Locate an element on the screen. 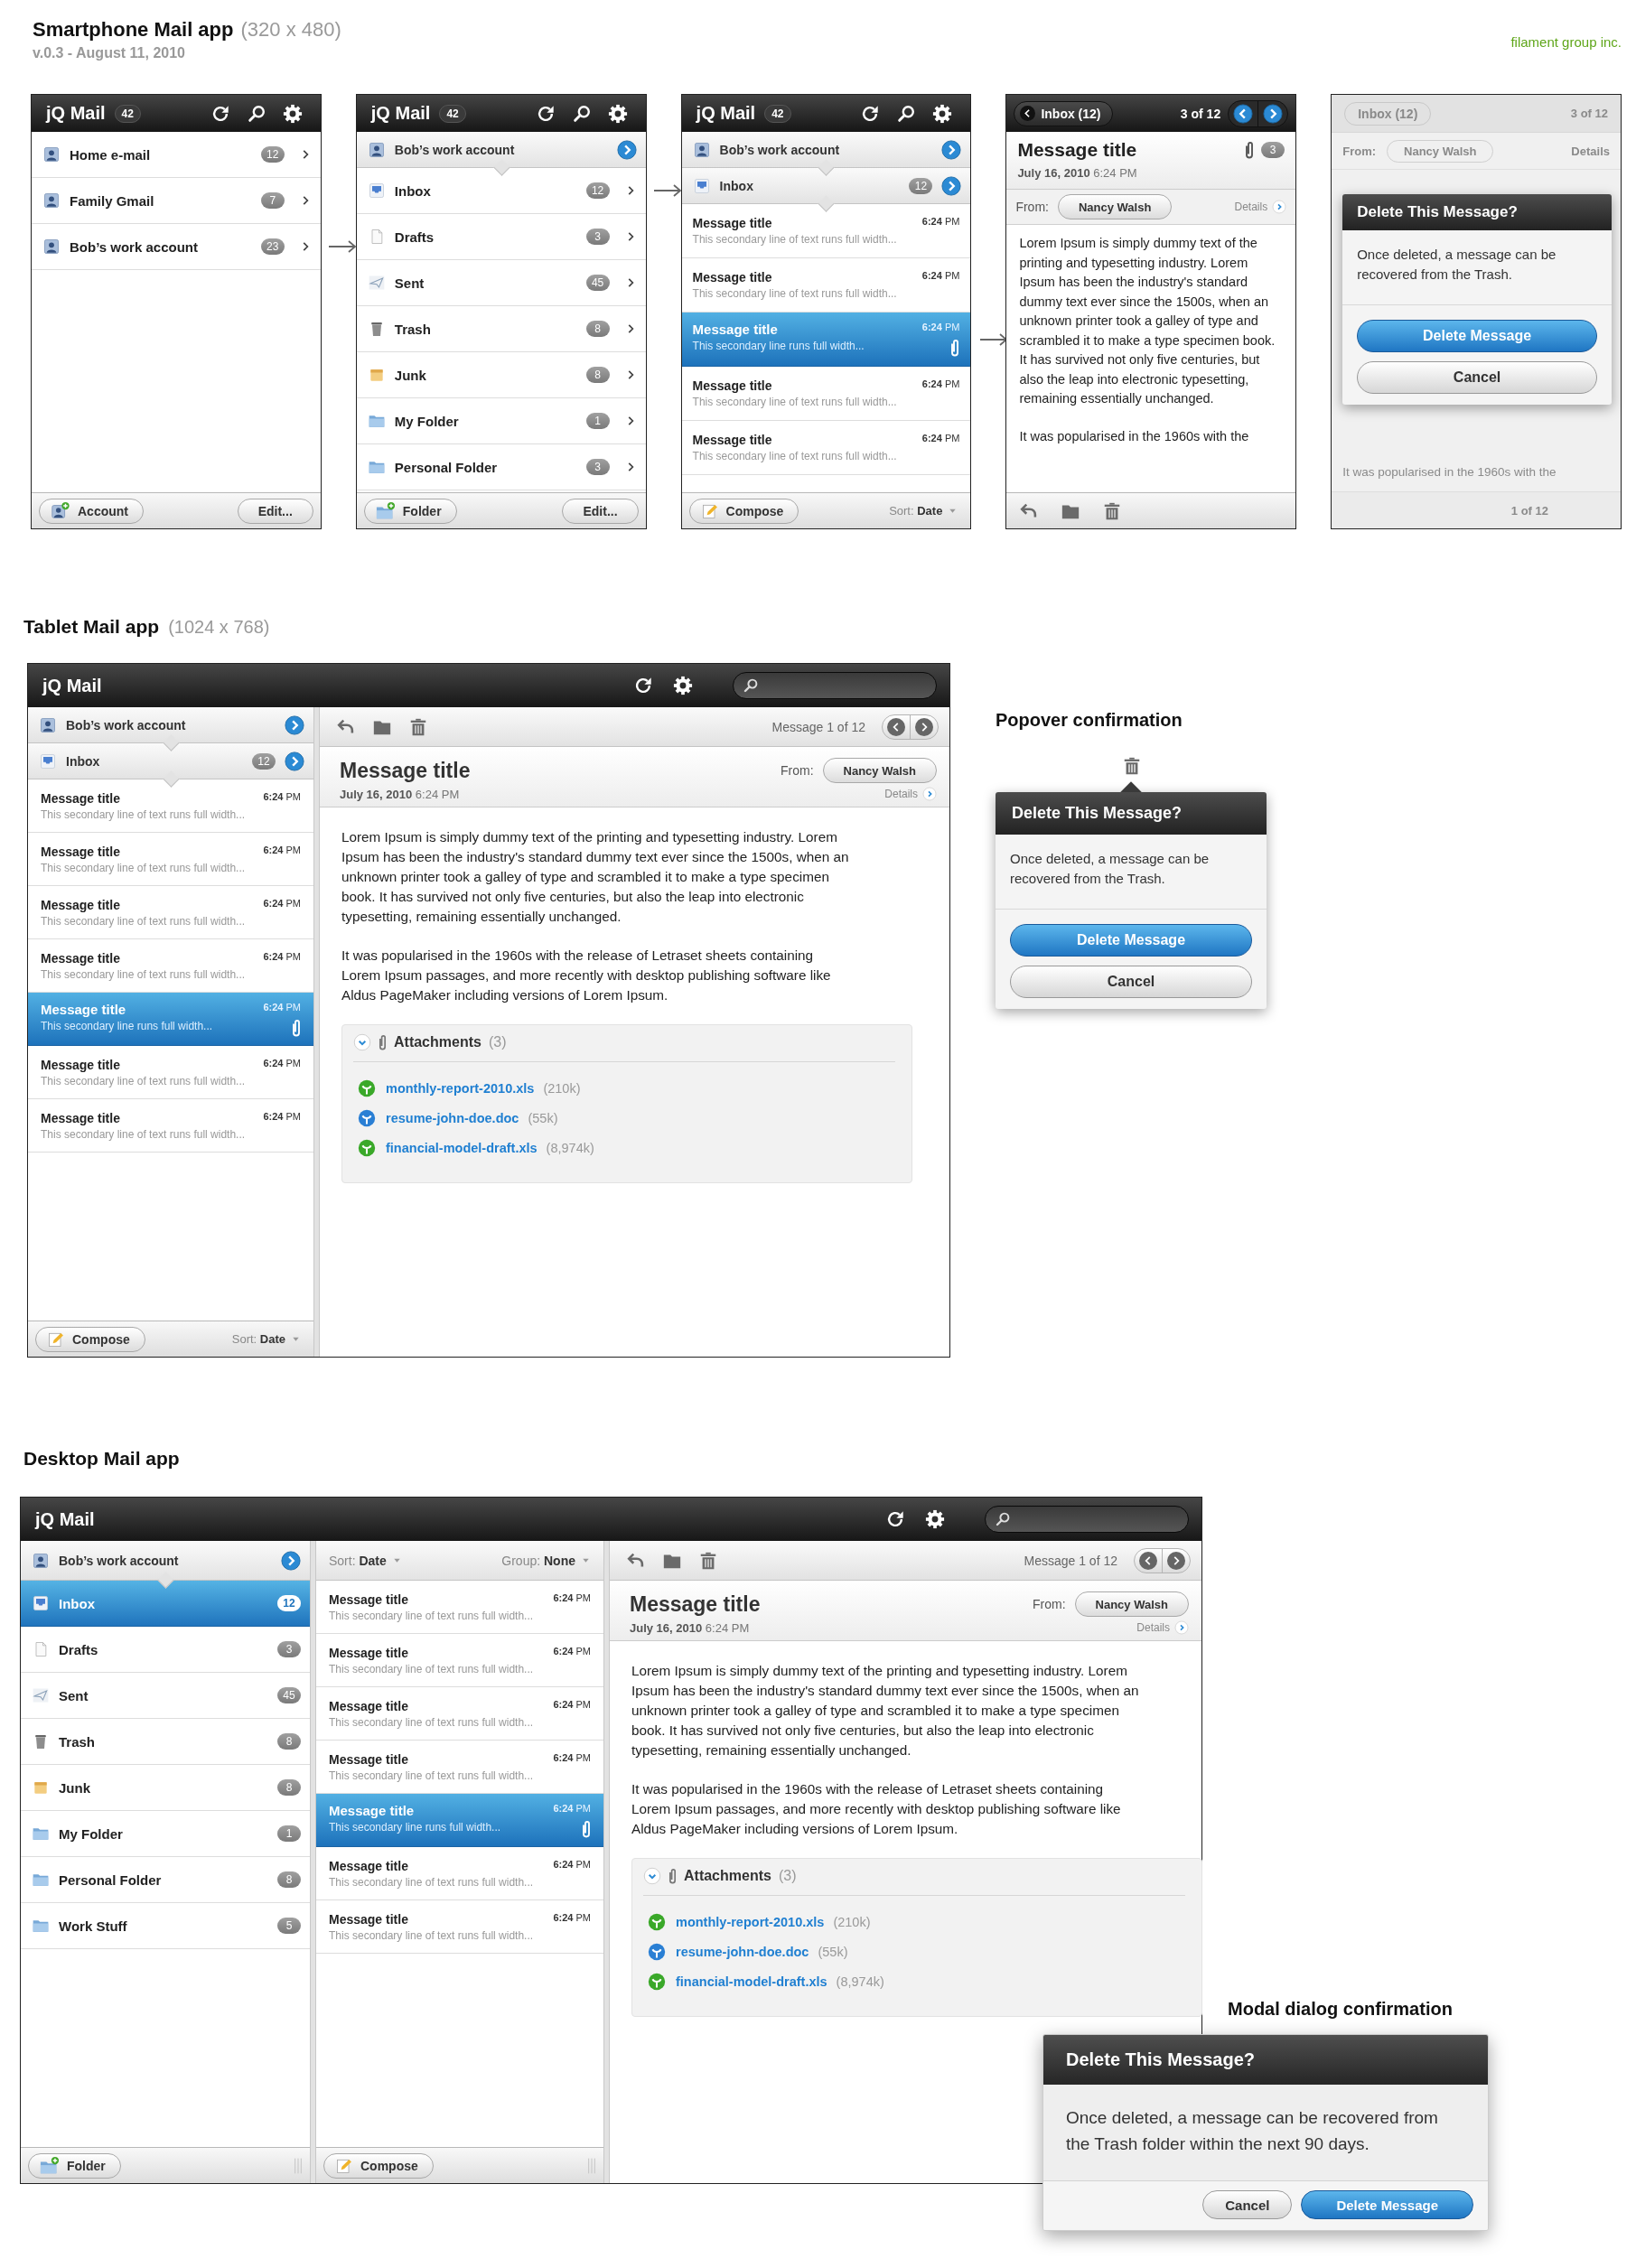 This screenshot has height=2268, width=1636. back-button: Inbox (12) is located at coordinates (1063, 113).